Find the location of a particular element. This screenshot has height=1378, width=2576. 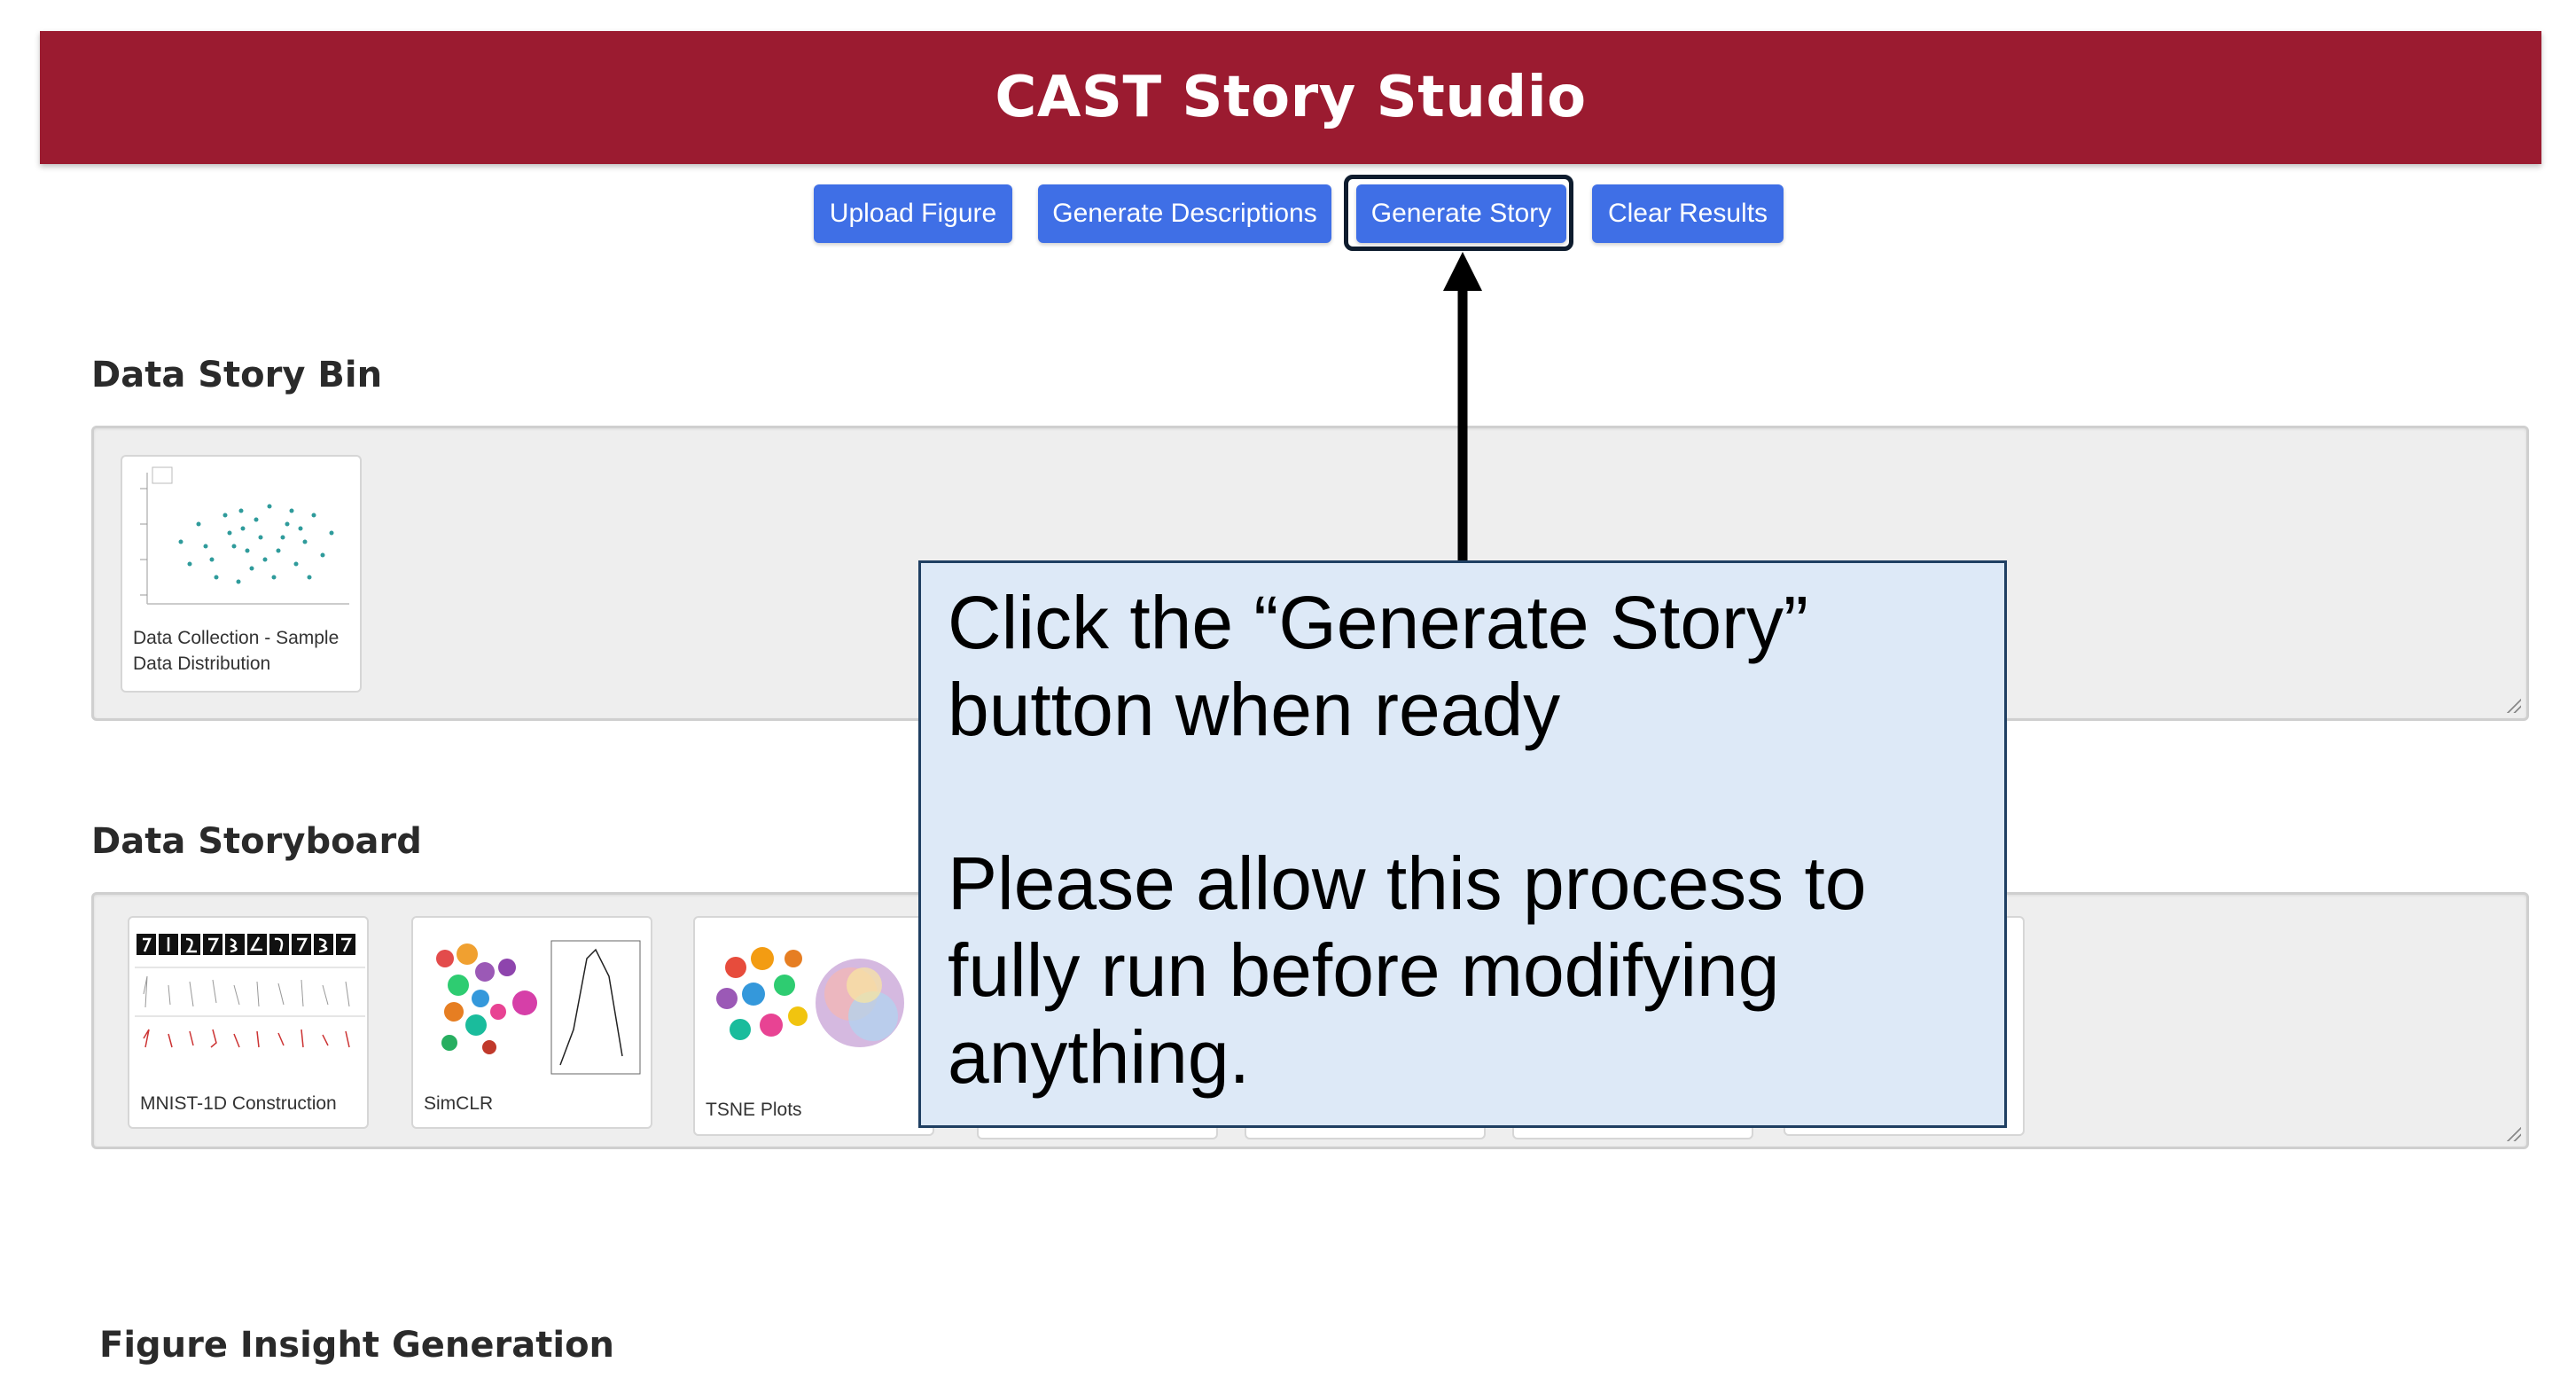

storyboard-card: TSNE Plots is located at coordinates (813, 1026).